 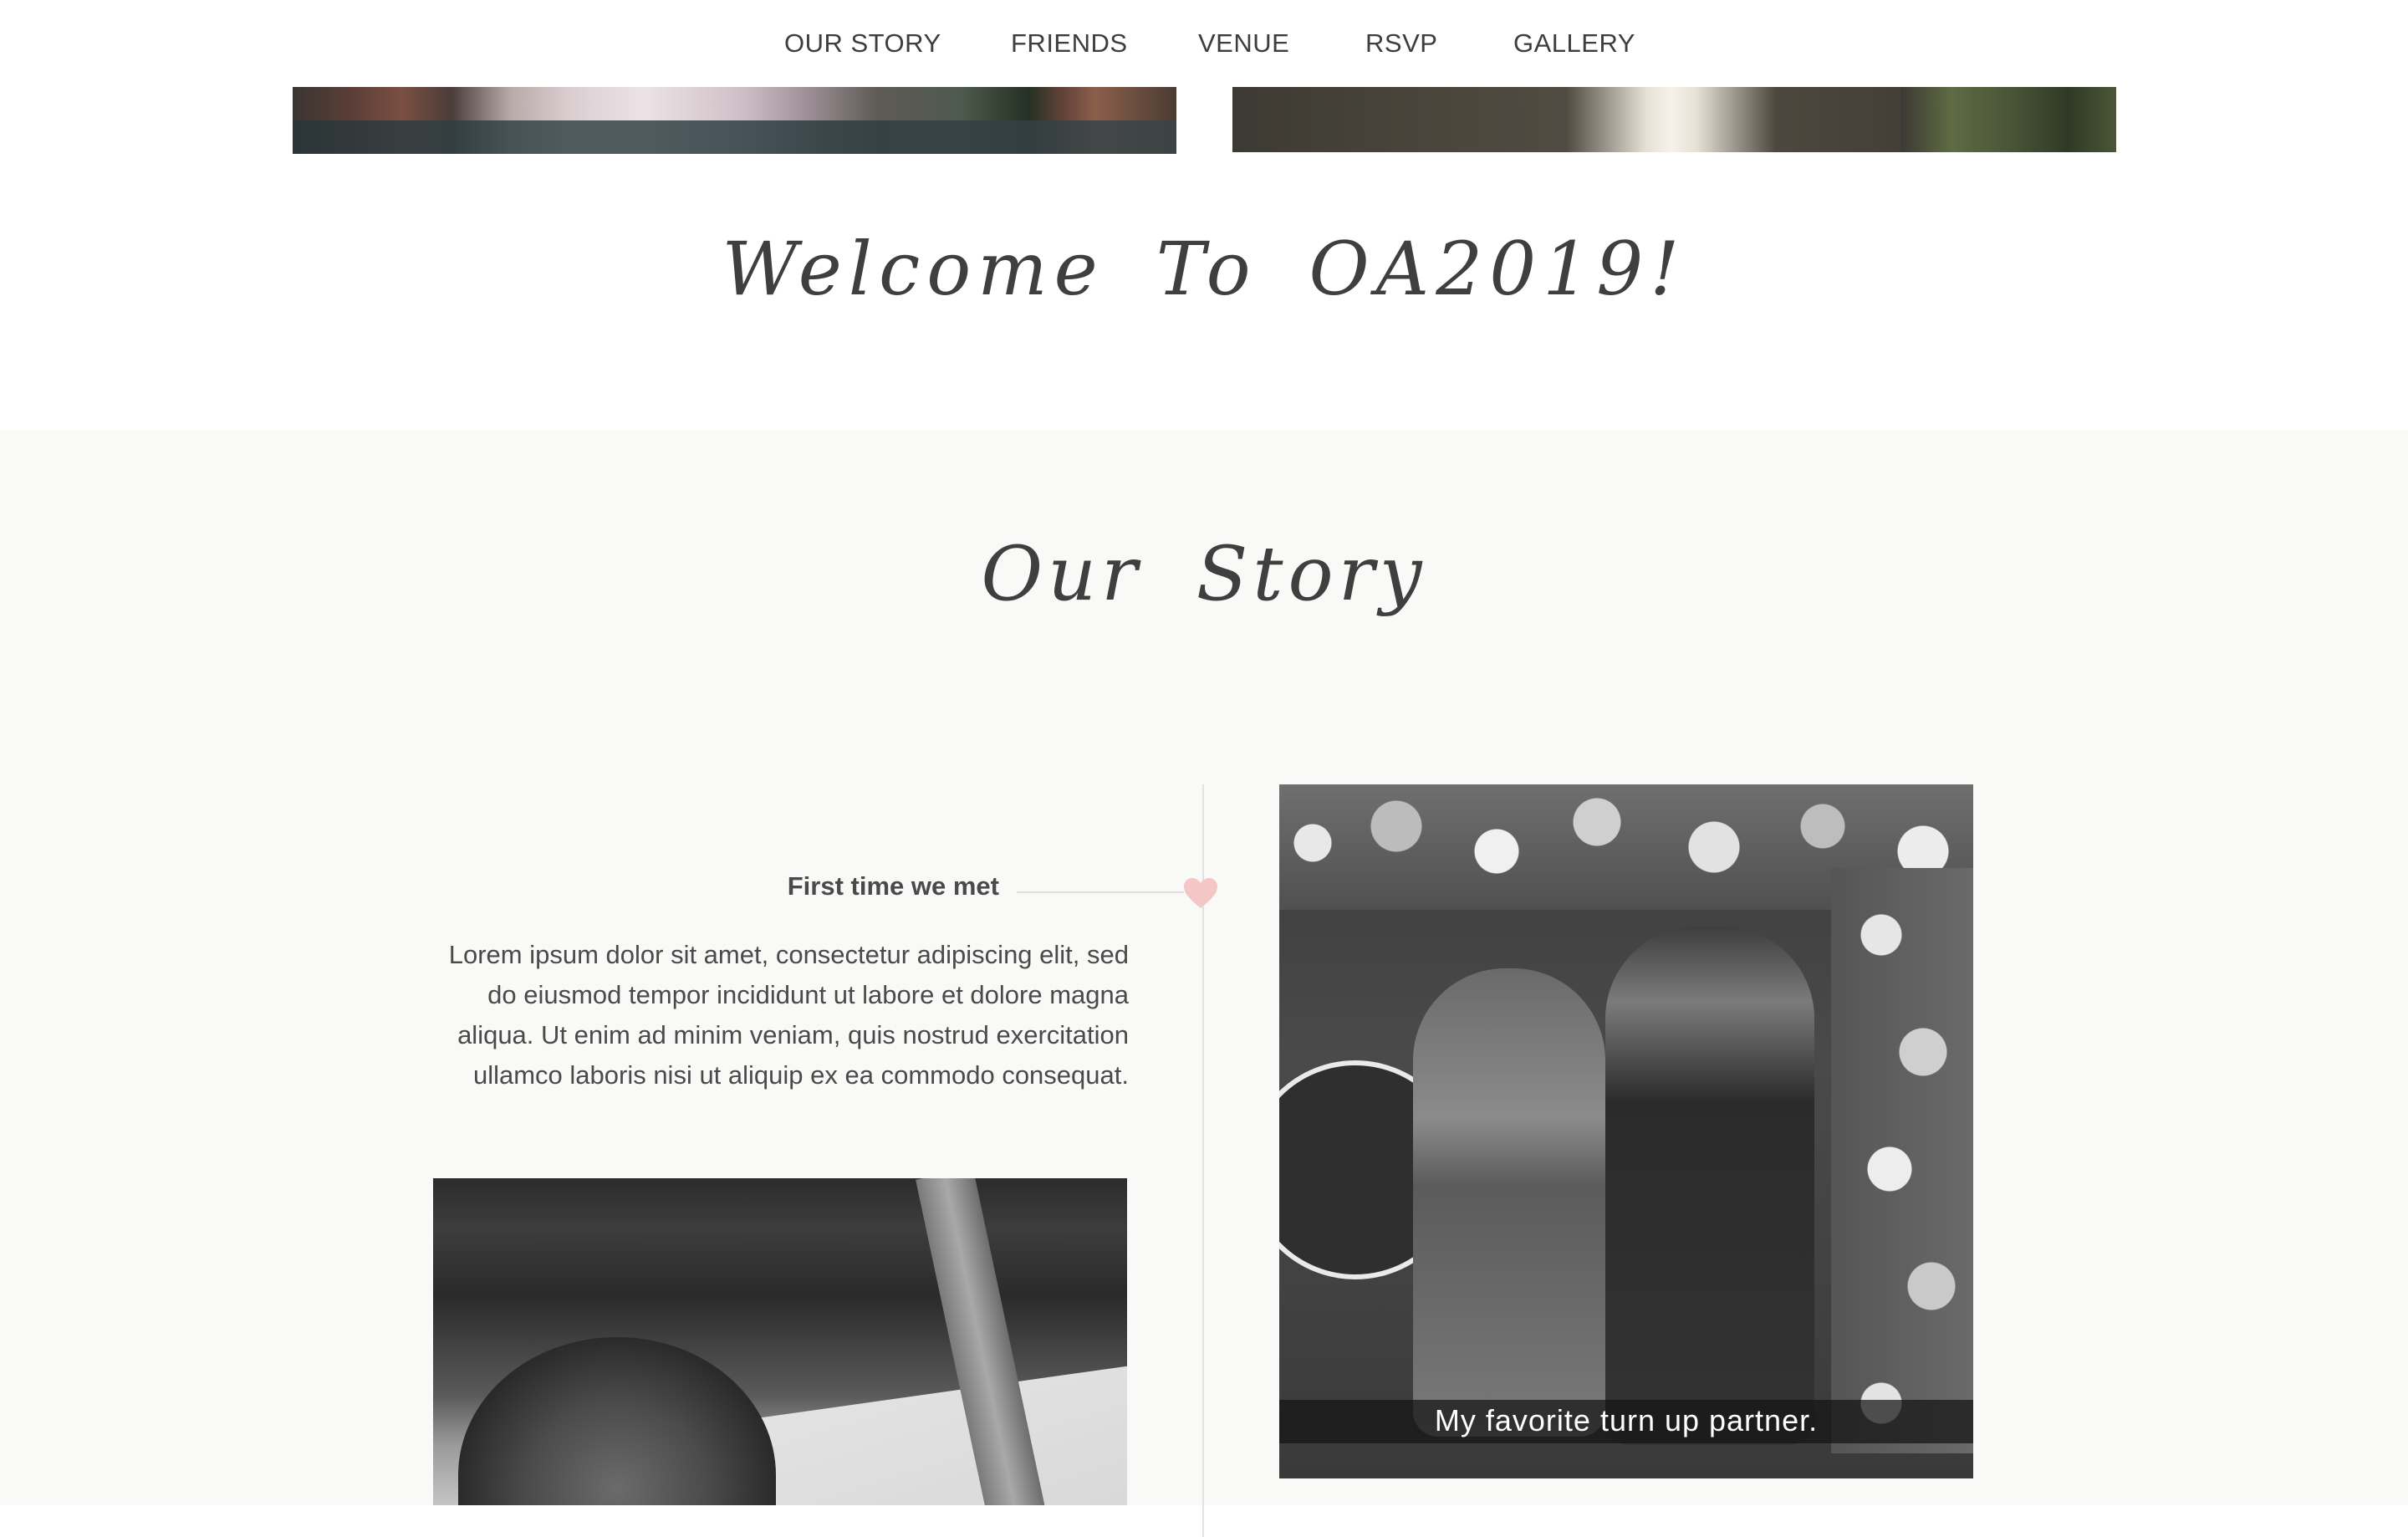 I want to click on nav-gallery: GALLERY, so click(x=1574, y=43).